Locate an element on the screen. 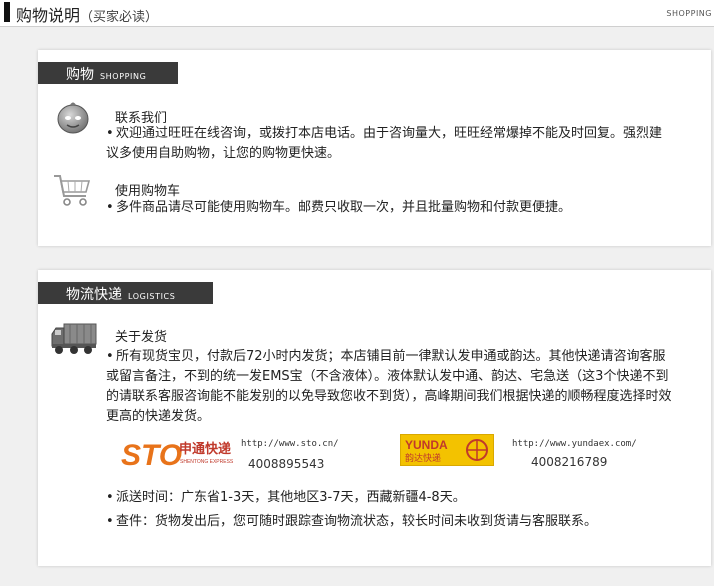  cart-text-item: • 多件商品请尽可能使用购物车。邮费只收取一次，并且批量购物和付款更便捷。 is located at coordinates (339, 207).